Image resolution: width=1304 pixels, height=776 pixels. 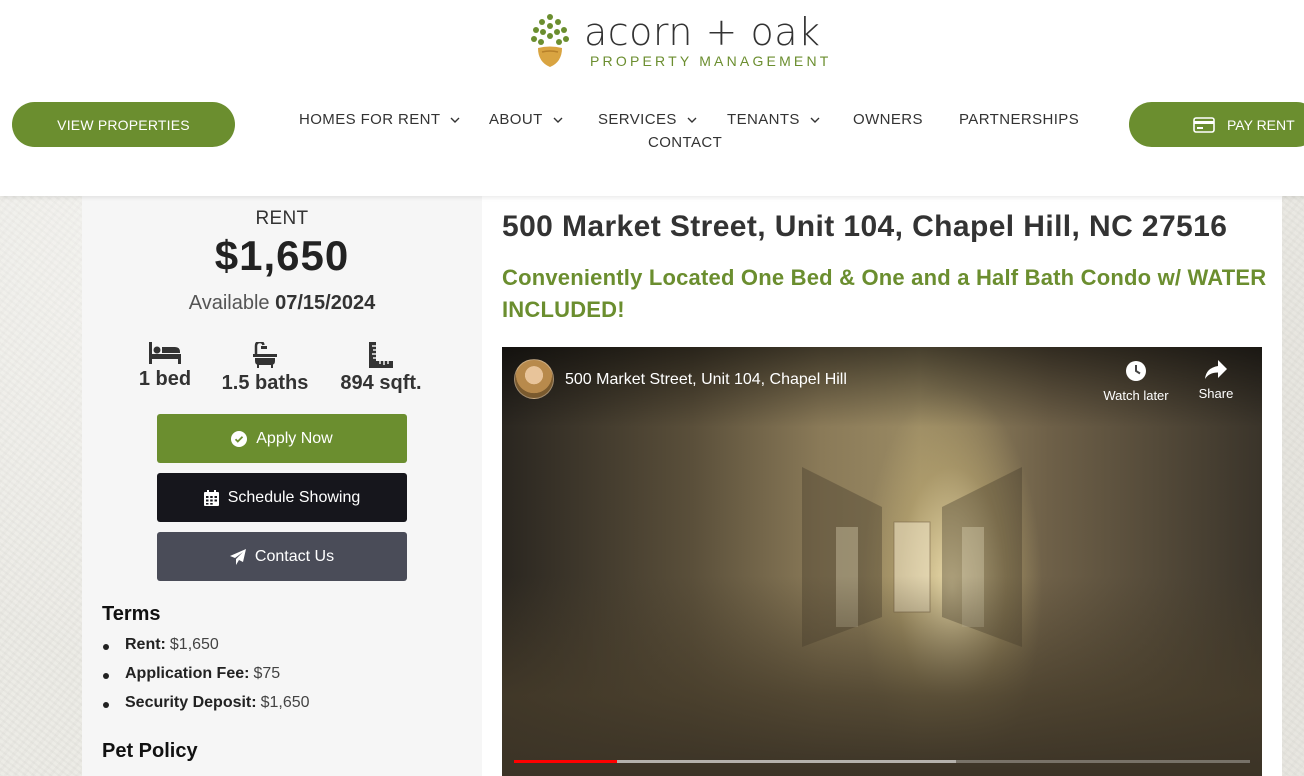 I want to click on apply-now-button: Apply Now, so click(x=282, y=438).